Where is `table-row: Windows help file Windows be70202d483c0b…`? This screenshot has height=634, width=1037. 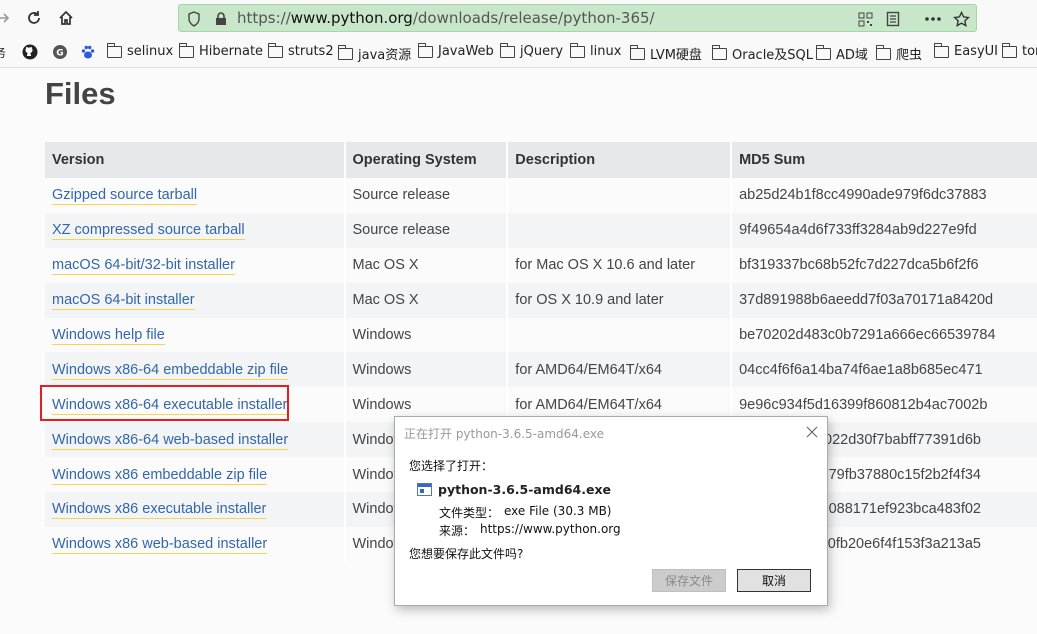
table-row: Windows help file Windows be70202d483c0b… is located at coordinates (541, 335).